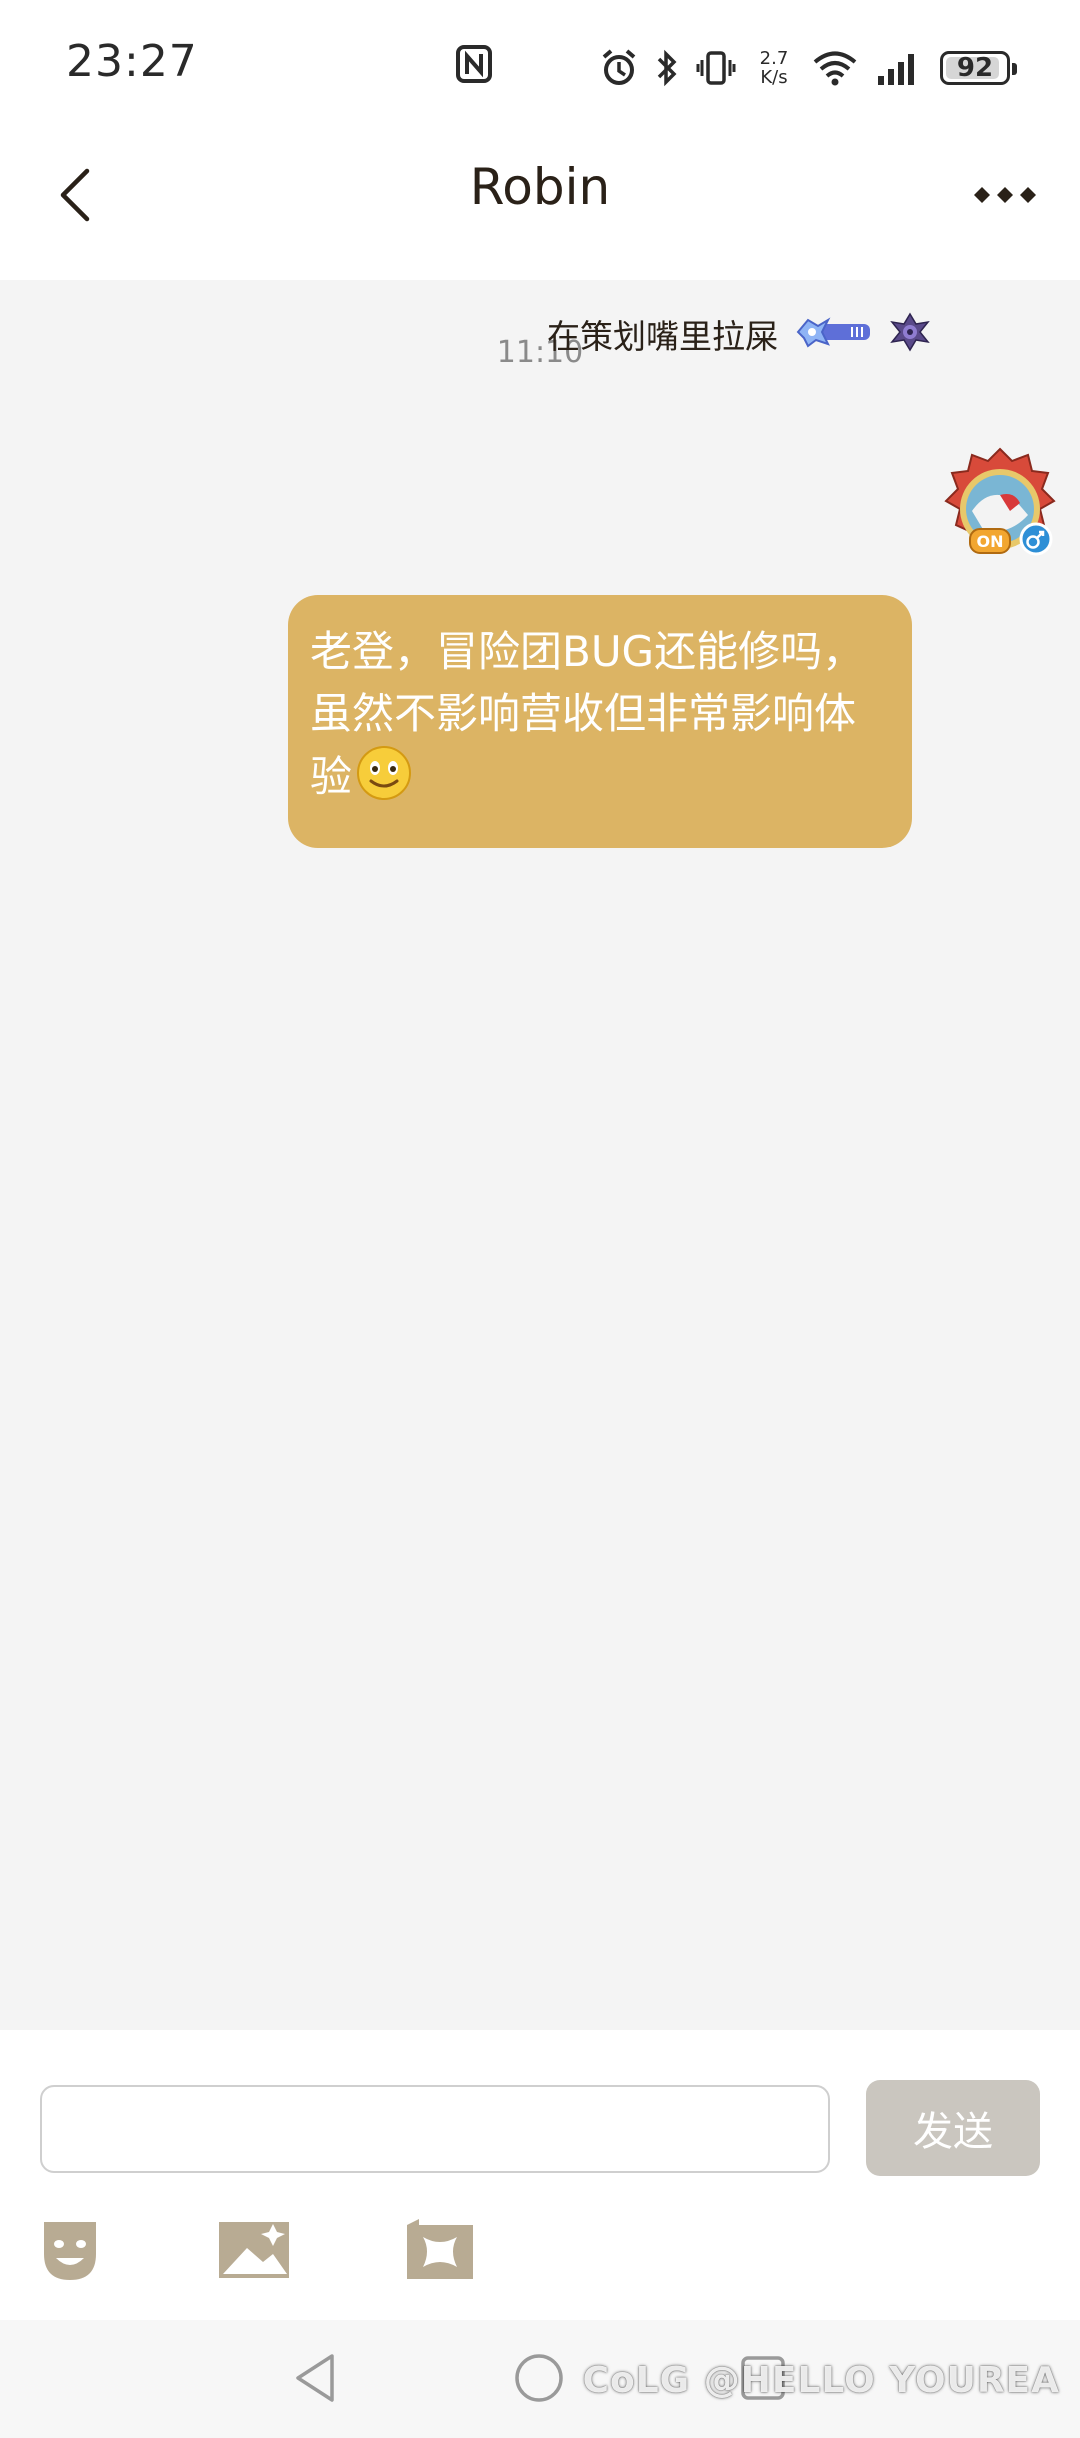 This screenshot has width=1080, height=2438. Describe the element at coordinates (953, 2128) in the screenshot. I see `send-button: 发送` at that location.